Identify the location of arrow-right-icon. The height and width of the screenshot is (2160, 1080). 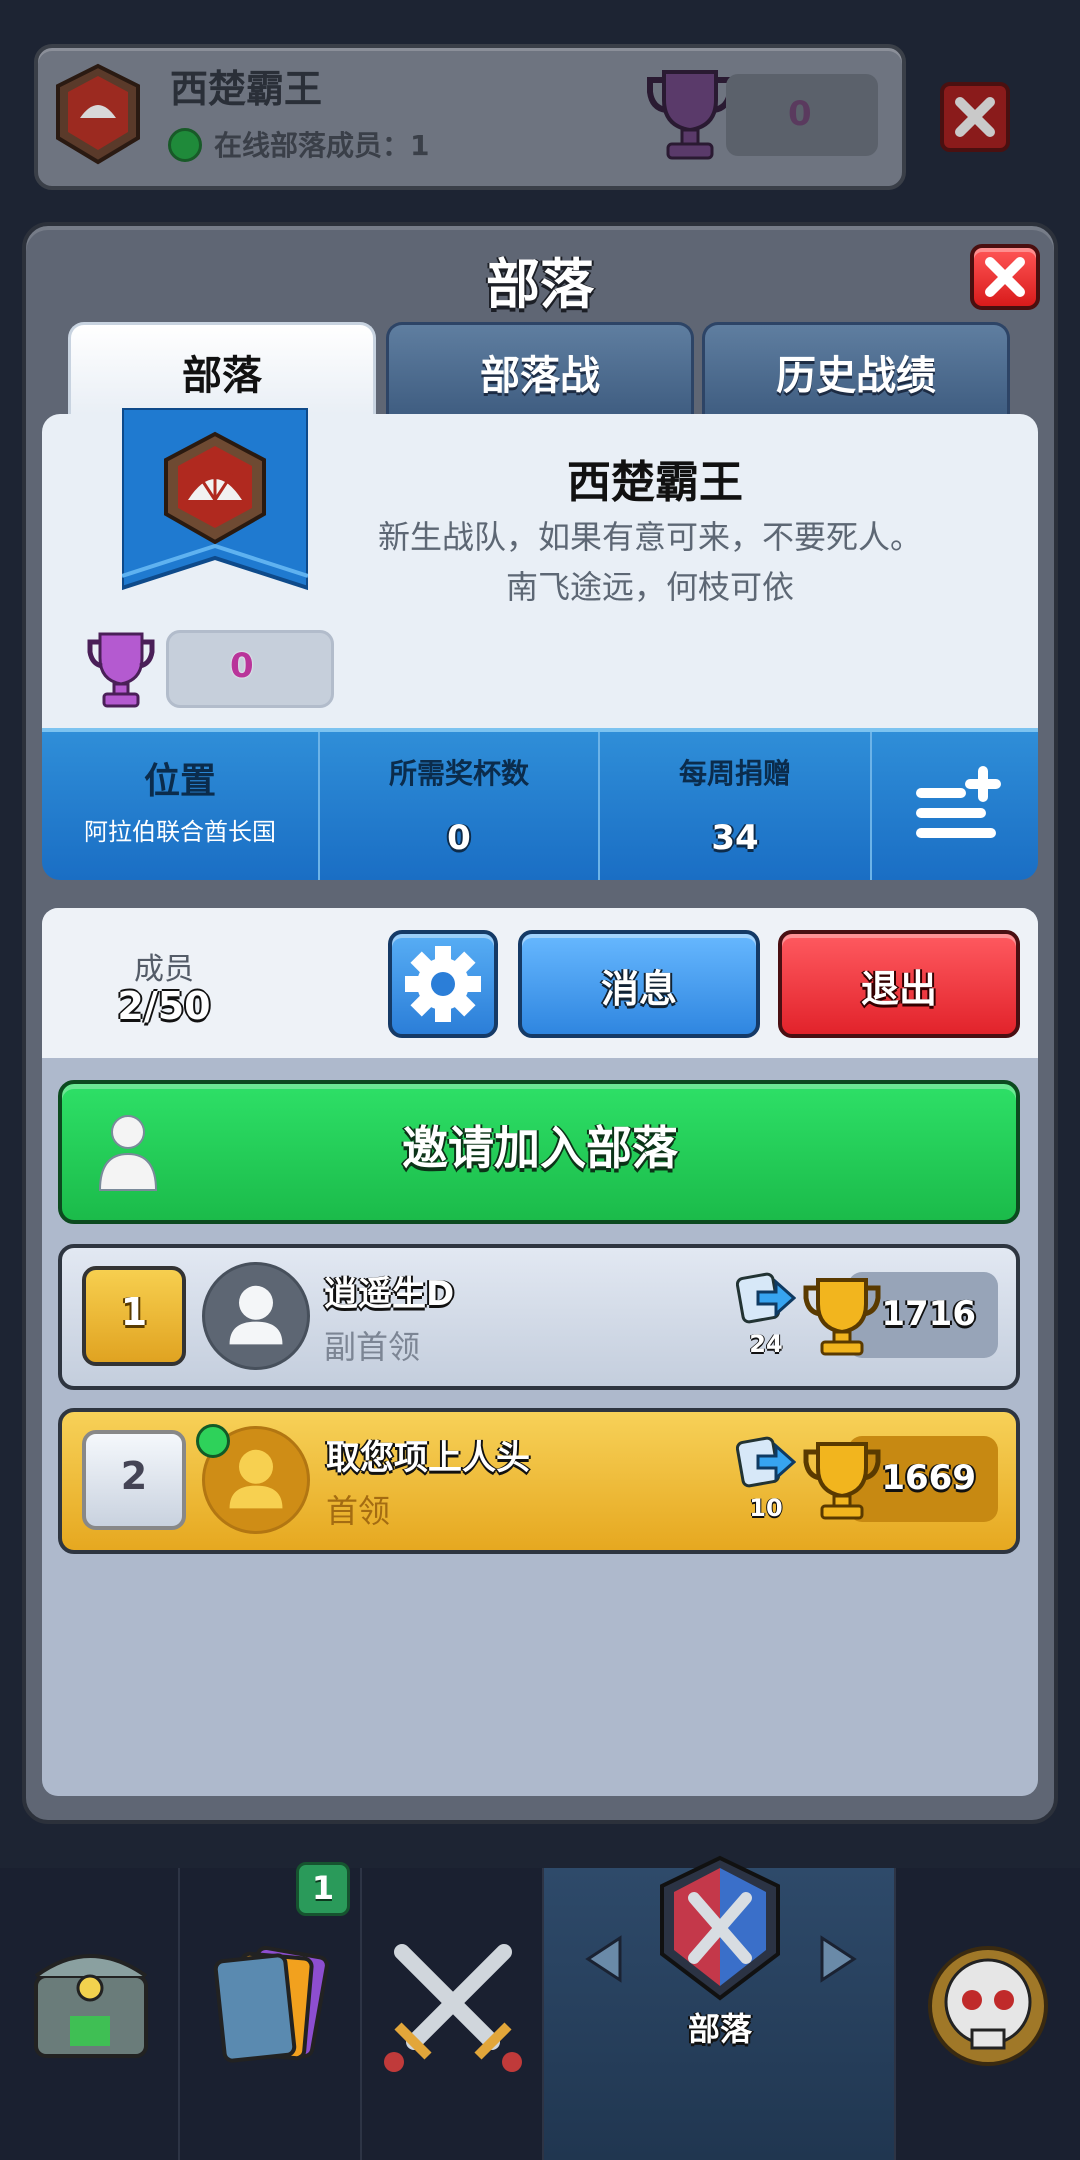
(838, 1959).